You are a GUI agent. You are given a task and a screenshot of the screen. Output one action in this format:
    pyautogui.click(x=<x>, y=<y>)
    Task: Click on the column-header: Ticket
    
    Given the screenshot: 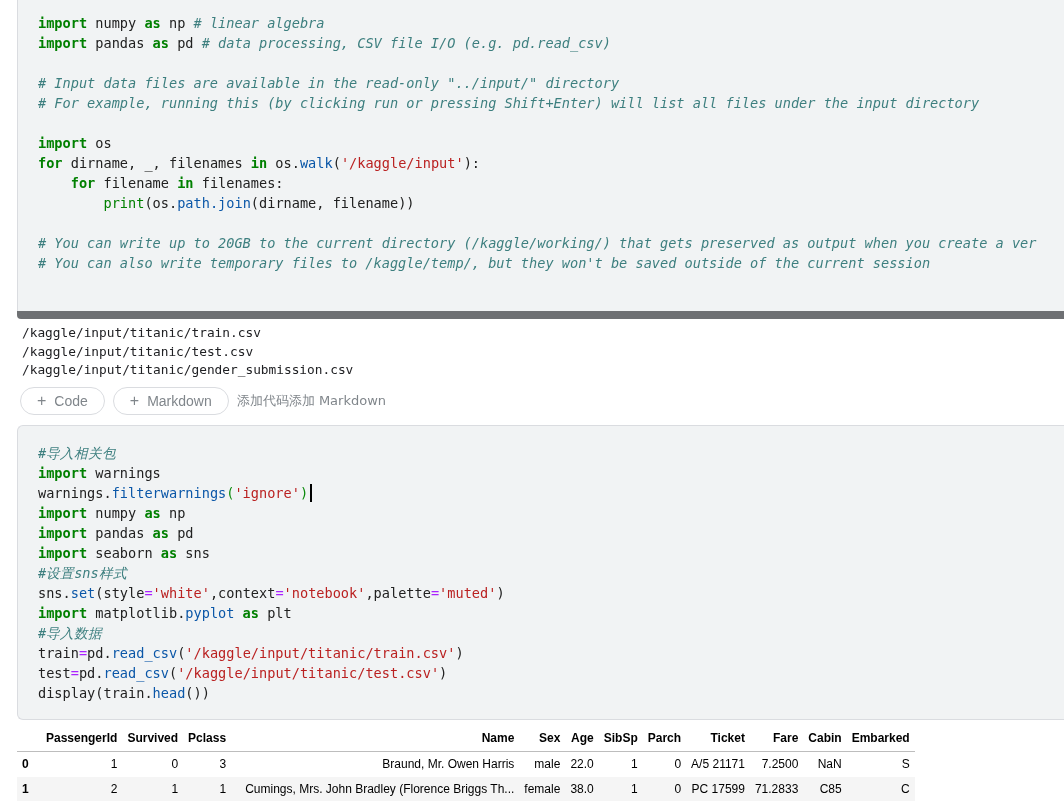 What is the action you would take?
    pyautogui.click(x=718, y=738)
    